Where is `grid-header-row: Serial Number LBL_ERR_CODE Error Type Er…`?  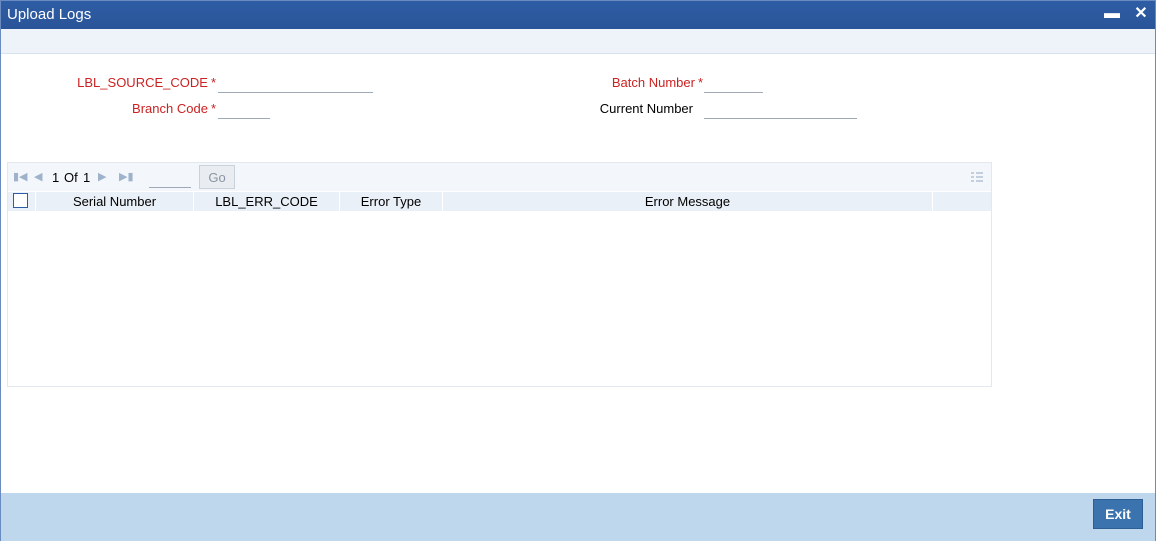
grid-header-row: Serial Number LBL_ERR_CODE Error Type Er… is located at coordinates (499, 201).